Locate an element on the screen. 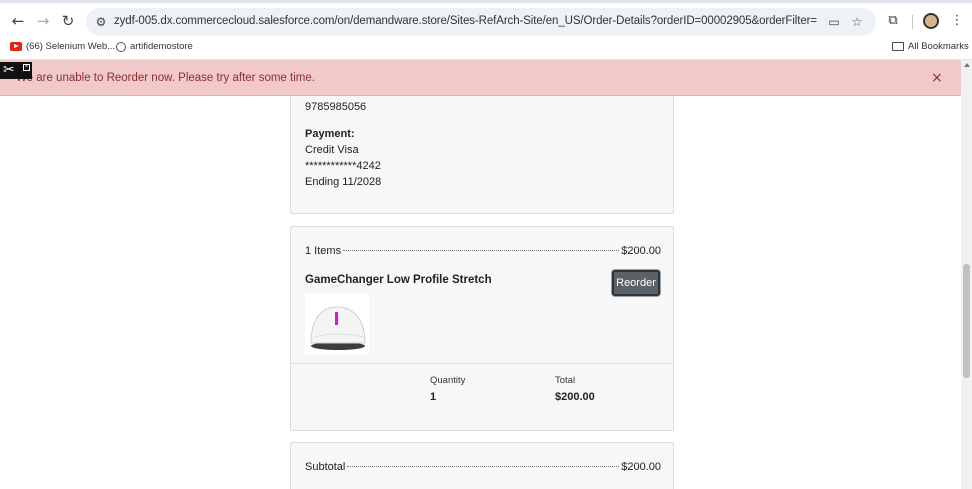 Image resolution: width=972 pixels, height=489 pixels. item-divider is located at coordinates (482, 363).